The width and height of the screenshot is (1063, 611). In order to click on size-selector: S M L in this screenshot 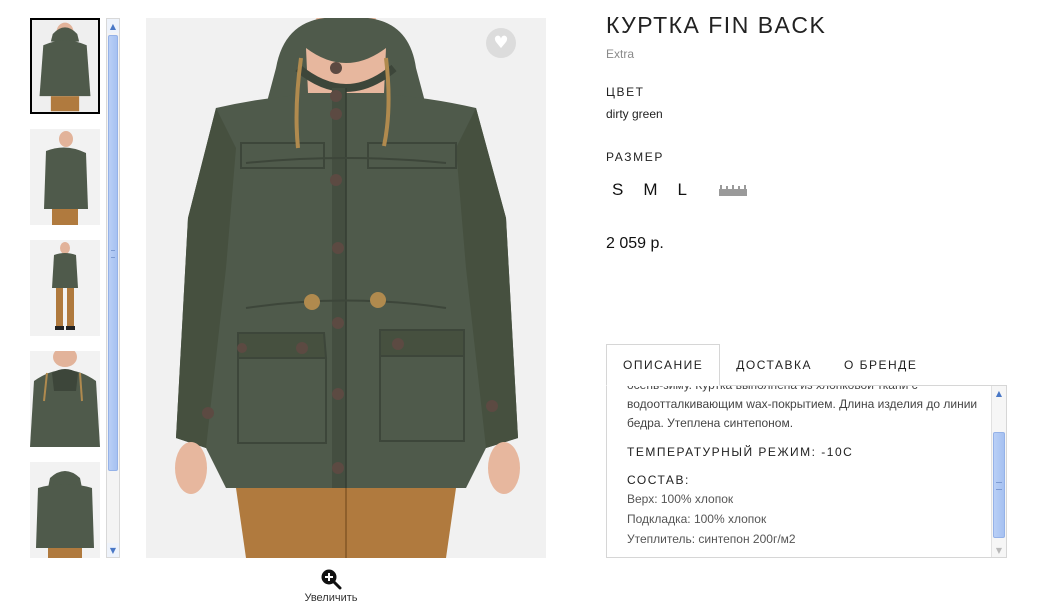, I will do `click(679, 190)`.